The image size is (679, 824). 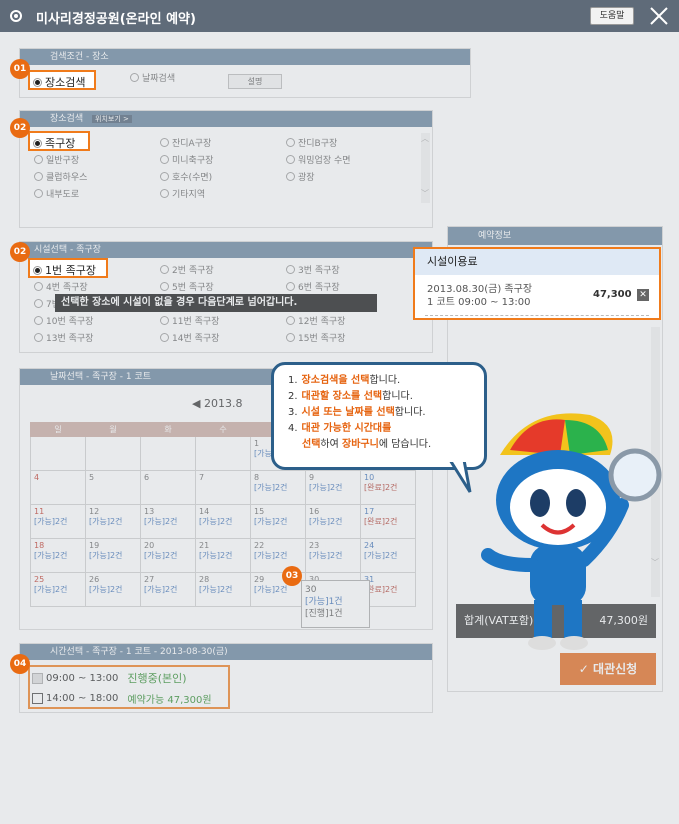 What do you see at coordinates (60, 176) in the screenshot?
I see `place-option: 클럽하우스` at bounding box center [60, 176].